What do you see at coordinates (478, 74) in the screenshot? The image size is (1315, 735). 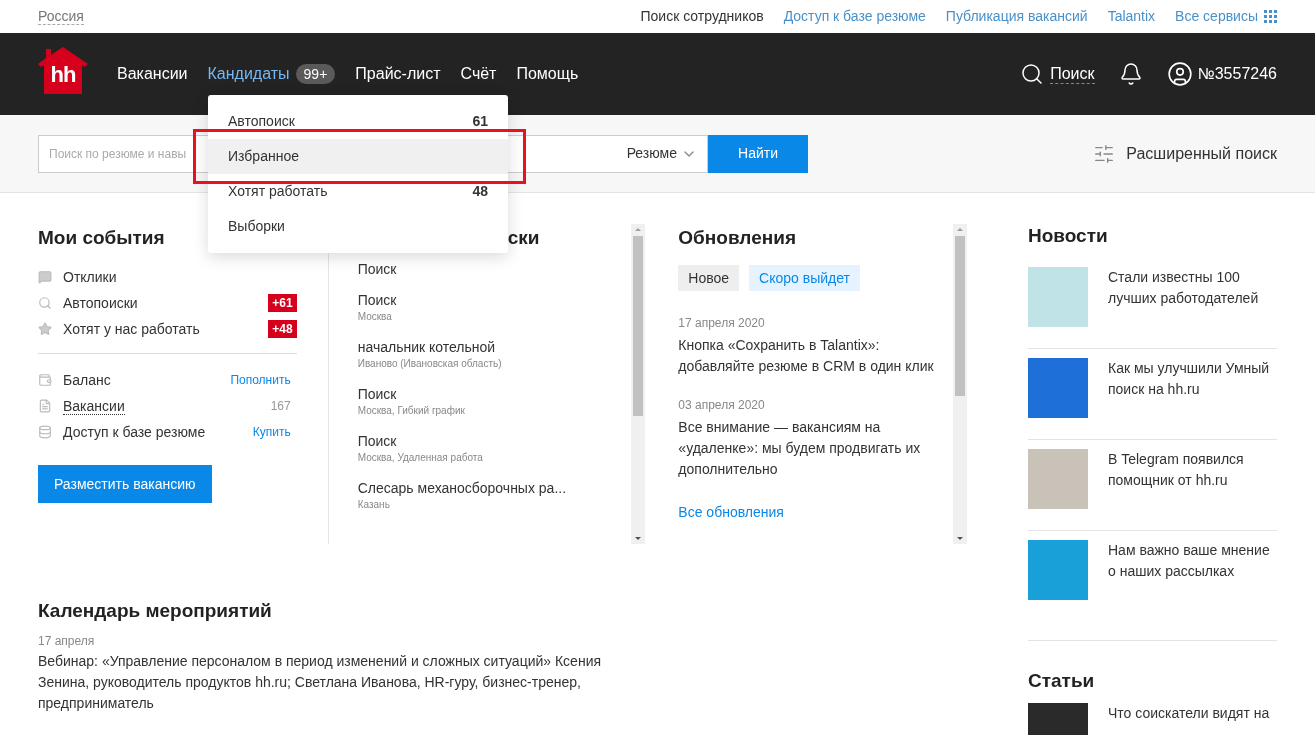 I see `nav-link: Счёт` at bounding box center [478, 74].